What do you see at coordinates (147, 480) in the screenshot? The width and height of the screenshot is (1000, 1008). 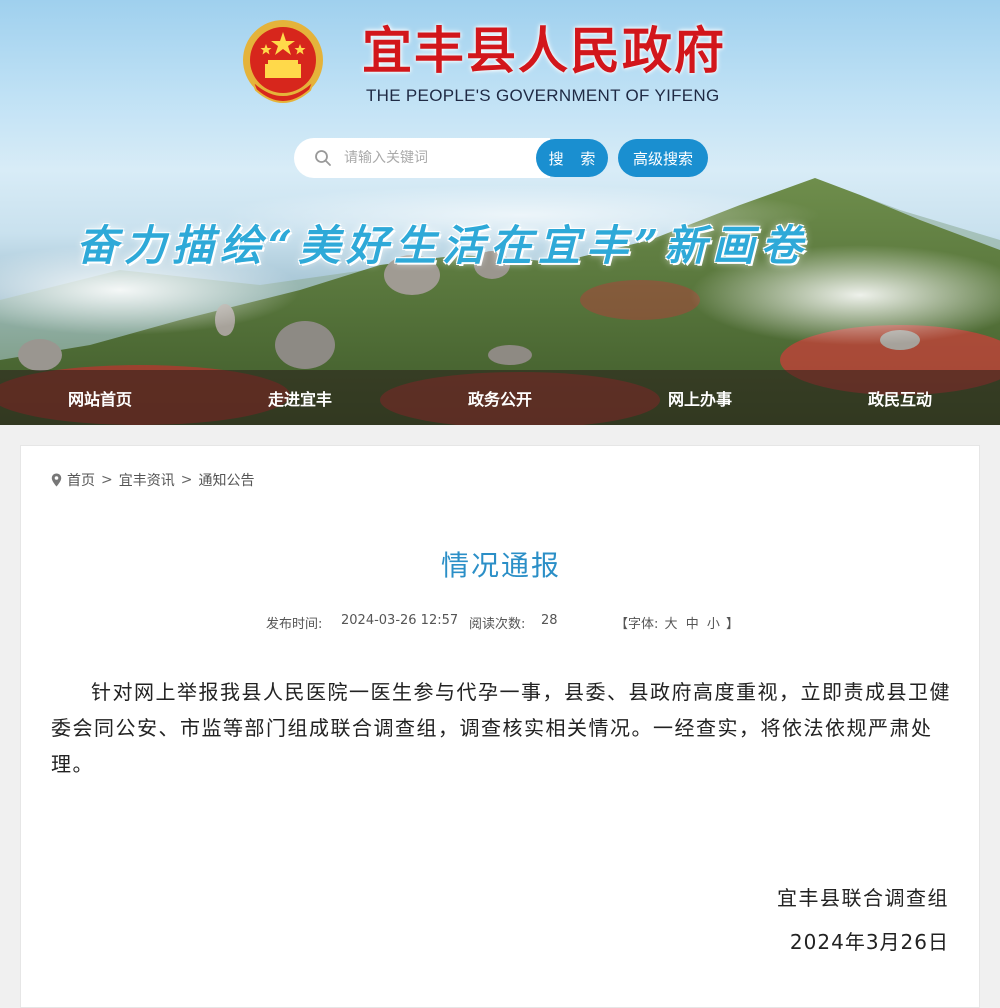 I see `breadcrumb-yifeng-news: 宜丰资讯` at bounding box center [147, 480].